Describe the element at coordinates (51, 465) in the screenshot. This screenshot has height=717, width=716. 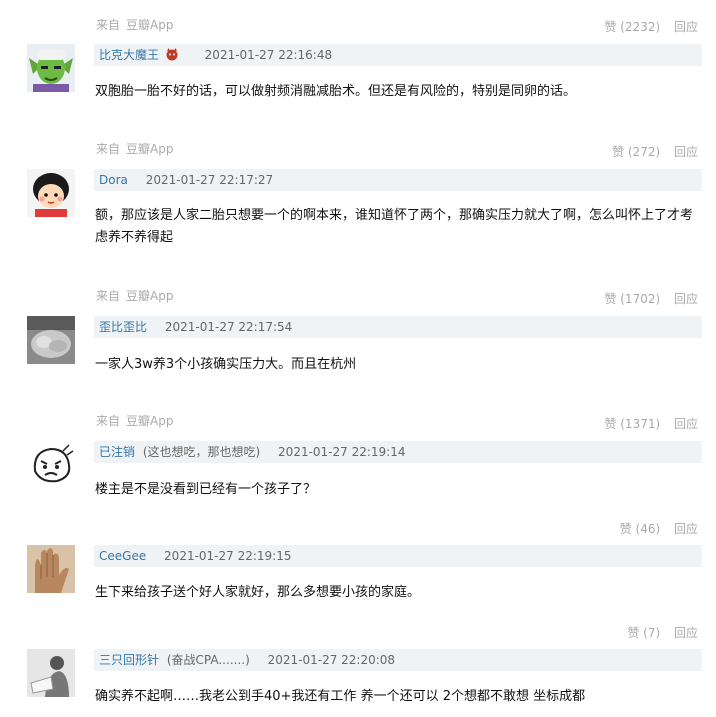
I see `sketch-face-avatar-icon` at that location.